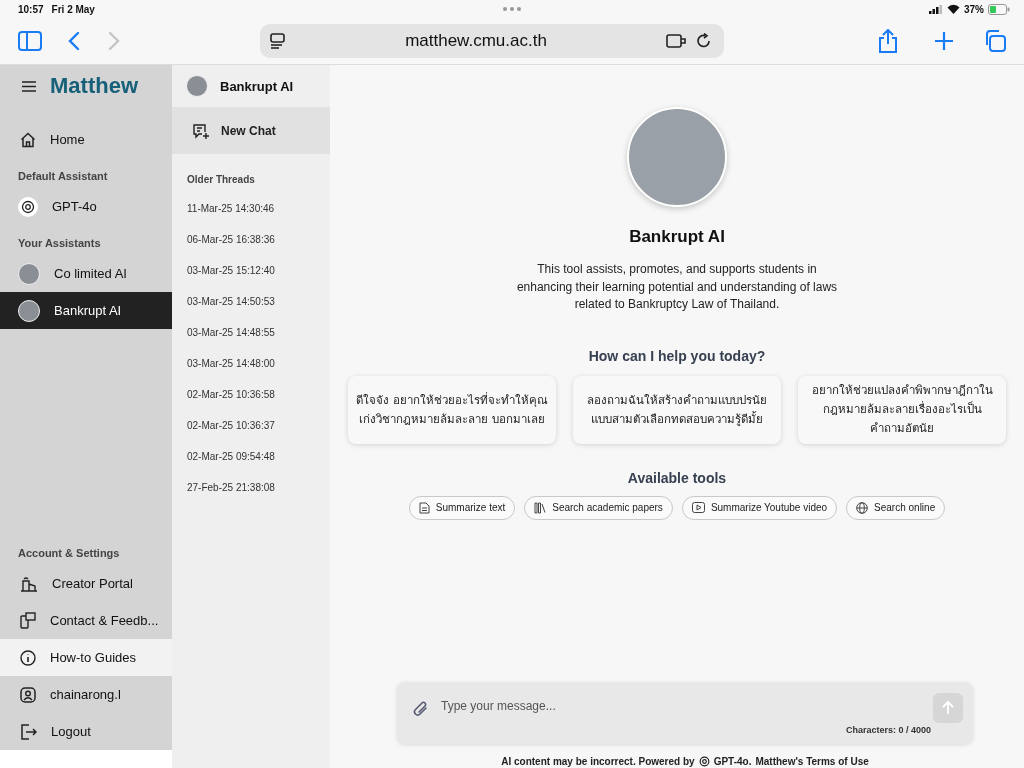 The width and height of the screenshot is (1024, 768). I want to click on back-icon, so click(74, 41).